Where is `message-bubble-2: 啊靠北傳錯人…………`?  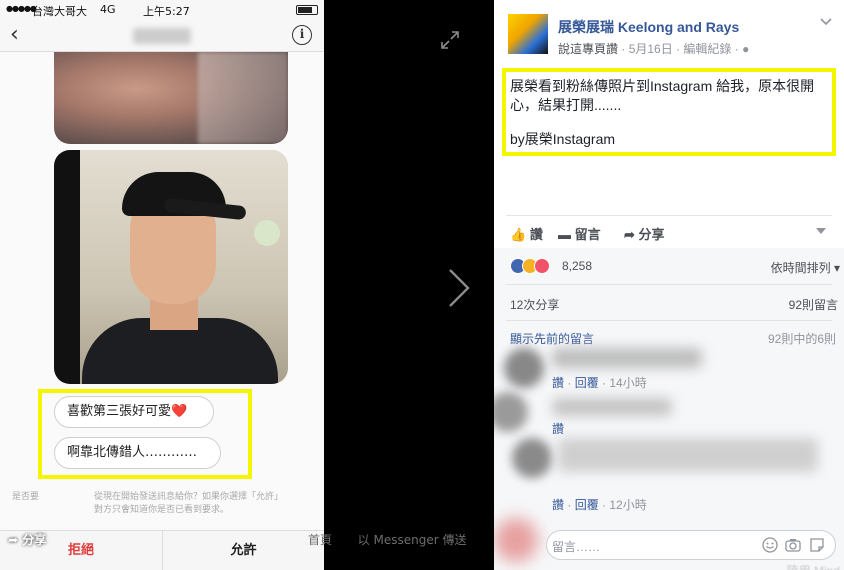
message-bubble-2: 啊靠北傳錯人………… is located at coordinates (137, 453).